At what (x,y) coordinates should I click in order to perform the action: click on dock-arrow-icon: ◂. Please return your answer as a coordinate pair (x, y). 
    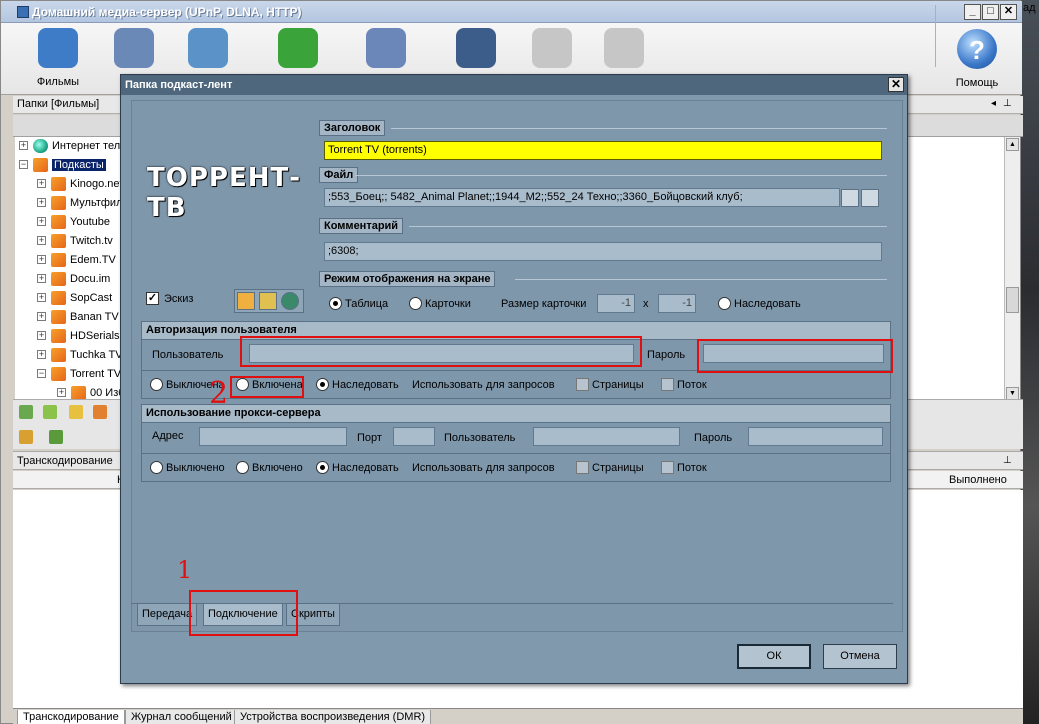
    Looking at the image, I should click on (993, 103).